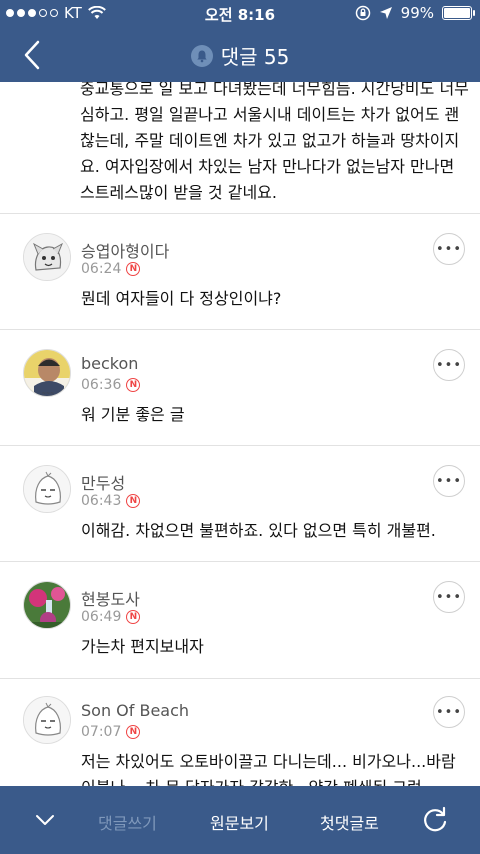 This screenshot has height=854, width=480. I want to click on comment-author: Son Of Beach, so click(135, 710).